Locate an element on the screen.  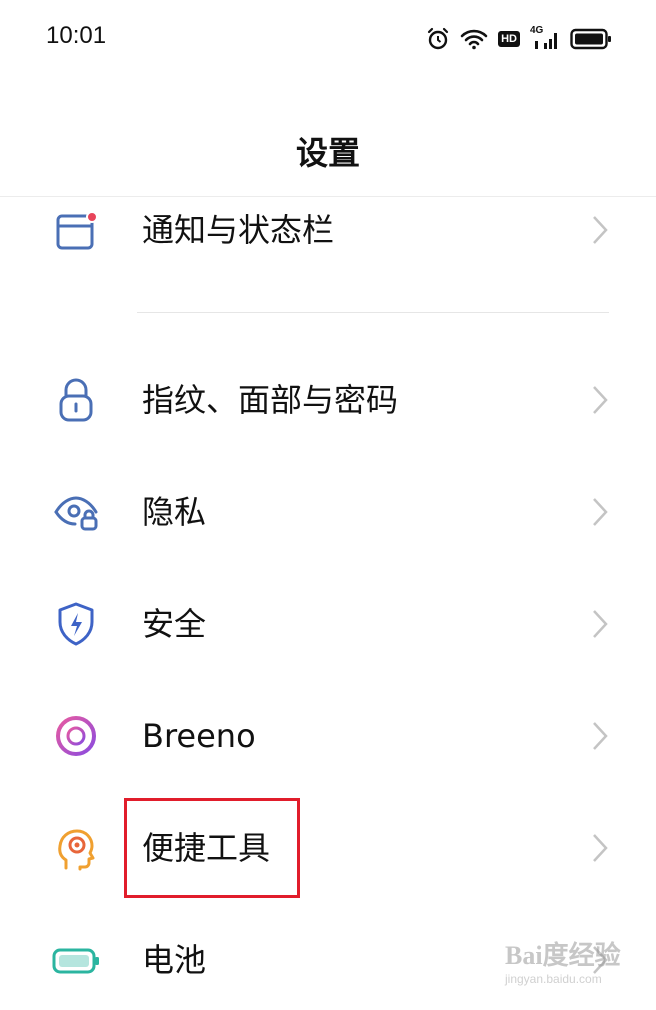
convenience-tools-icon is located at coordinates (76, 848).